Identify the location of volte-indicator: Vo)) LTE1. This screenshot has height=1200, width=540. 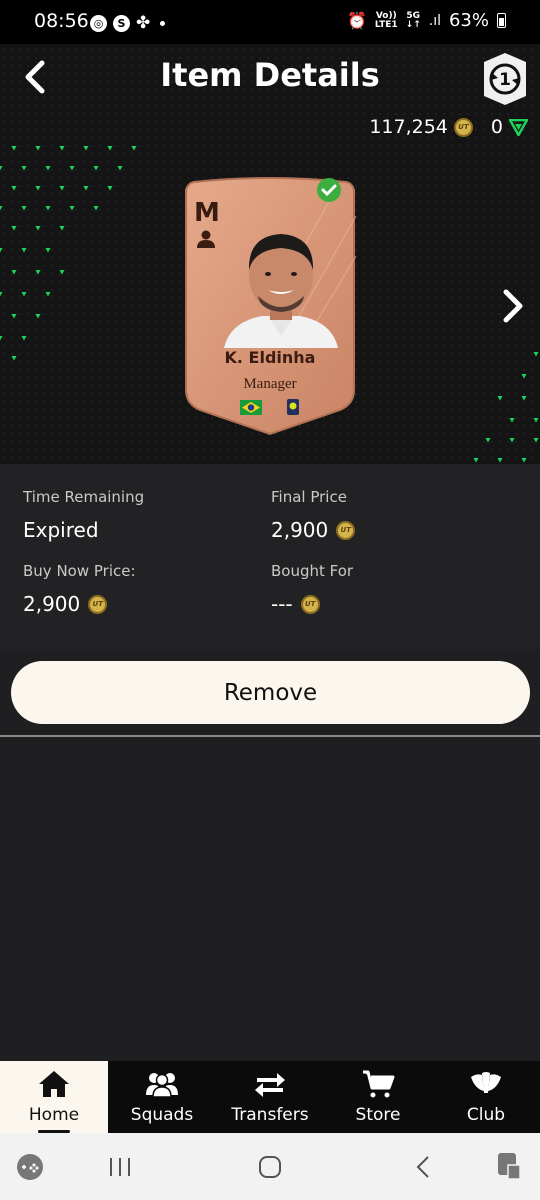
(386, 20).